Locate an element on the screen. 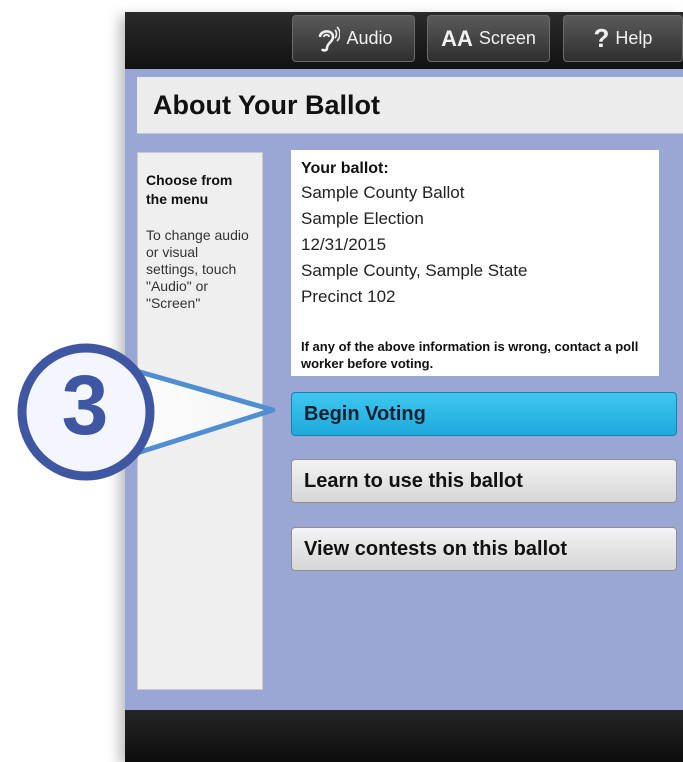  ballot-name: Sample County Ballot is located at coordinates (383, 192).